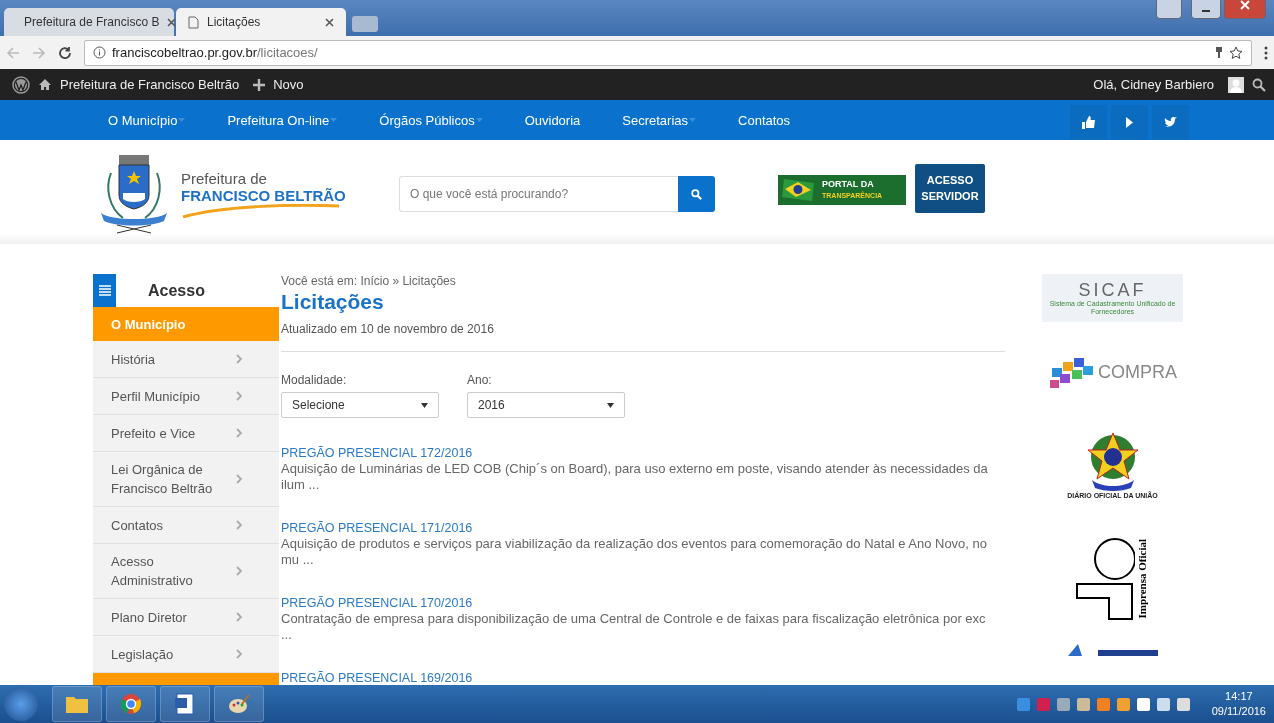 This screenshot has height=723, width=1274. Describe the element at coordinates (314, 380) in the screenshot. I see `filter-label: Modalidade:` at that location.